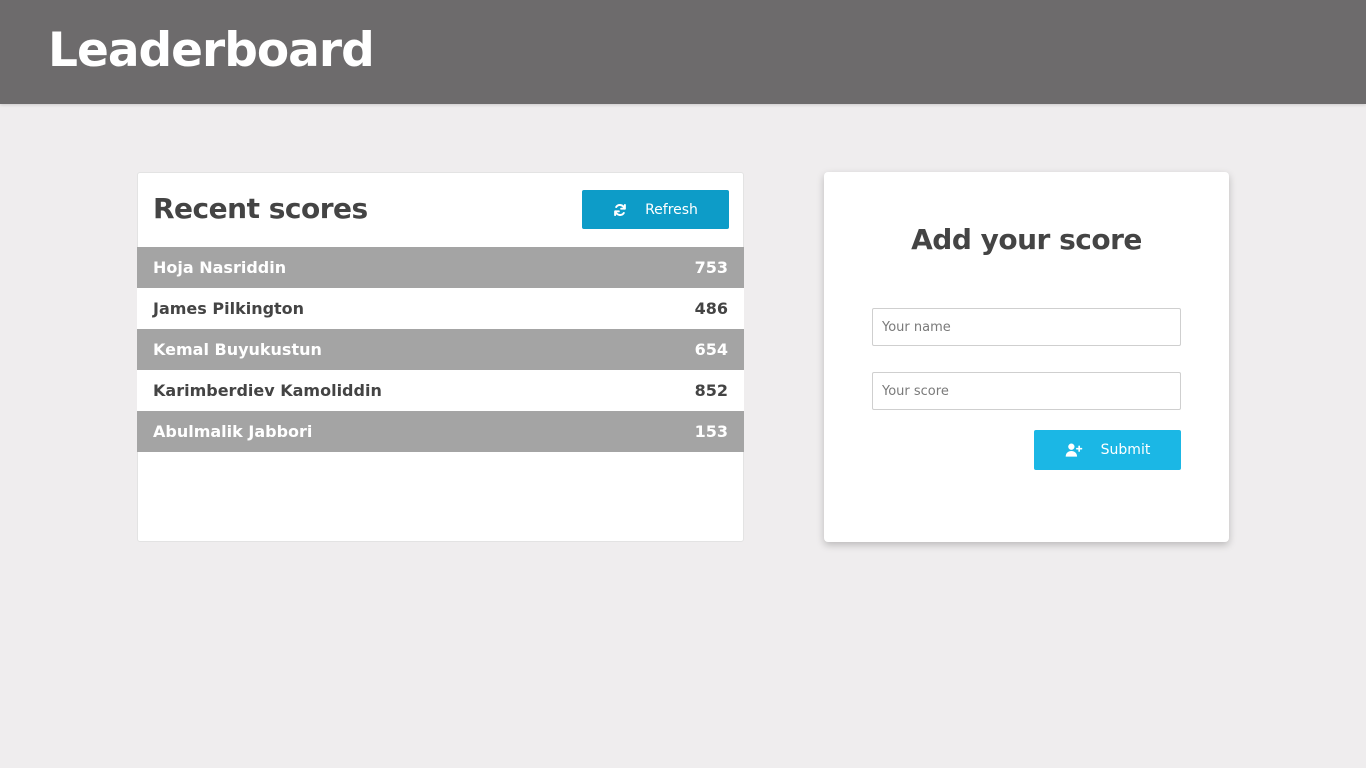  What do you see at coordinates (260, 208) in the screenshot?
I see `recent-scores-title: Recent scores` at bounding box center [260, 208].